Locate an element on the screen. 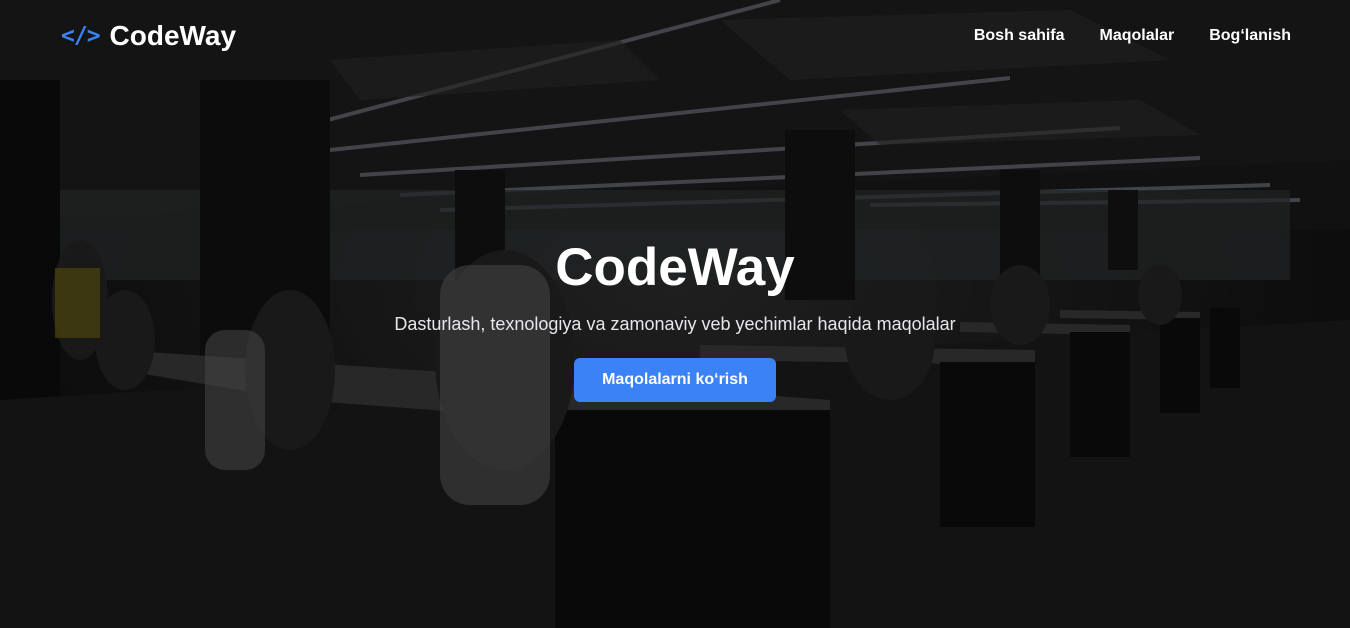  main-nav: Bosh sahifa Maqolalar Bog‘lanish is located at coordinates (1132, 36).